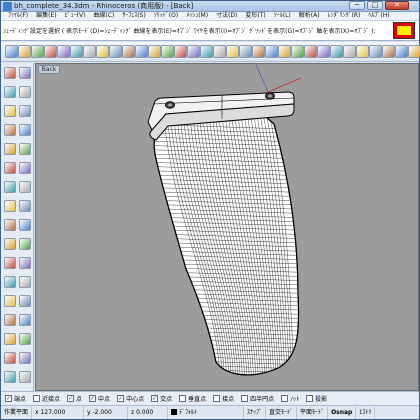 This screenshot has width=420, height=420. What do you see at coordinates (366, 412) in the screenshot?
I see `status-history: ﾋｽﾄﾘ` at bounding box center [366, 412].